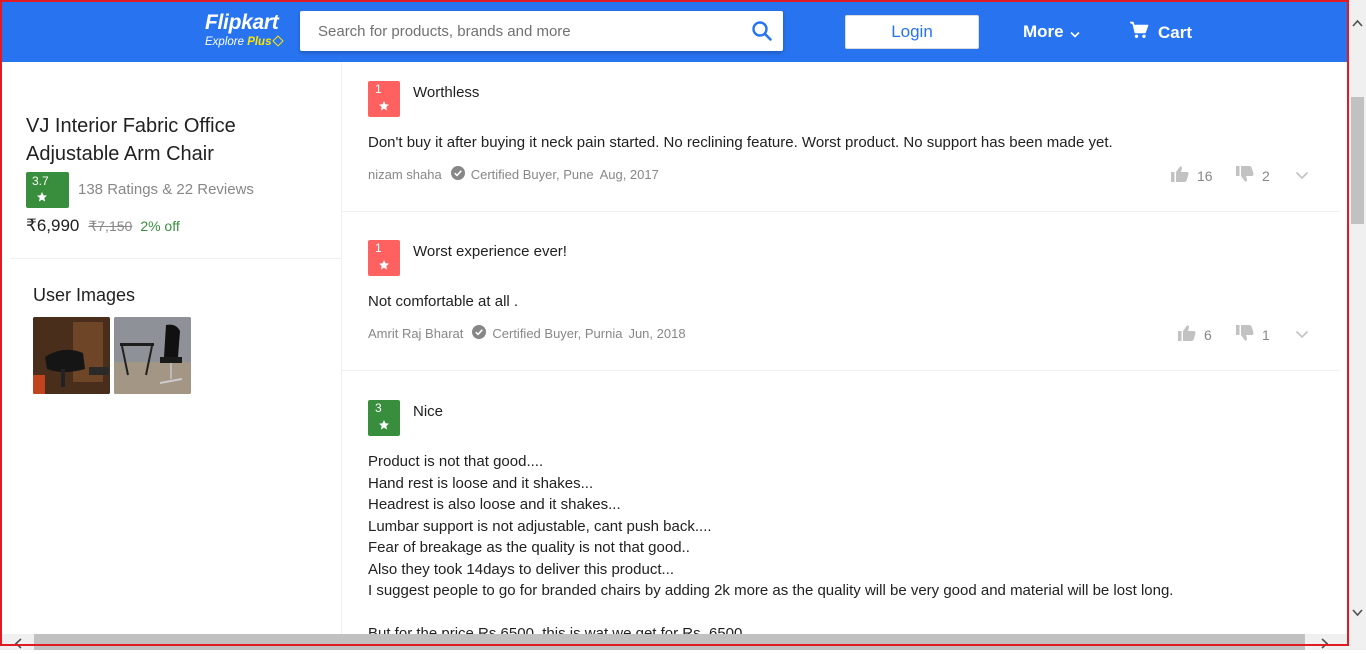  I want to click on user-images-title: User Images, so click(84, 295).